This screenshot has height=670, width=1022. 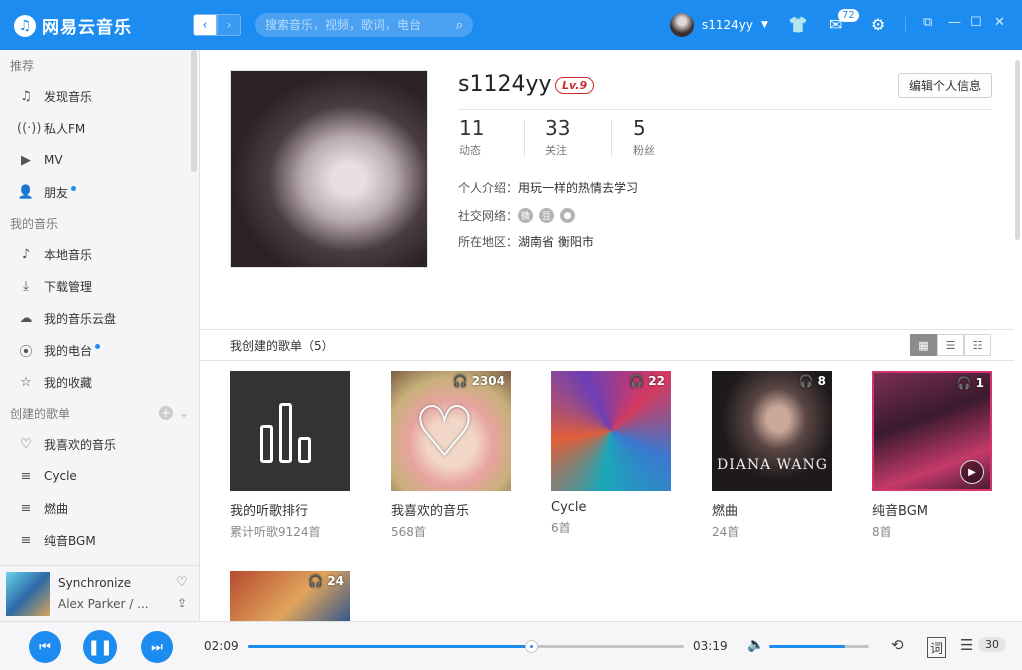 What do you see at coordinates (194, 111) in the screenshot?
I see `sidebar-scrollbar` at bounding box center [194, 111].